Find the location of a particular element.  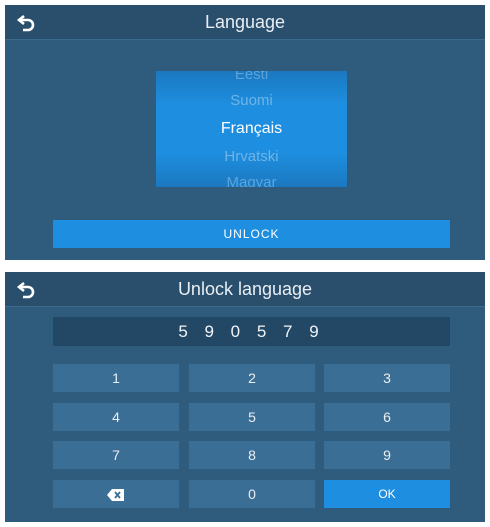

language-title-bar: Language is located at coordinates (245, 22).